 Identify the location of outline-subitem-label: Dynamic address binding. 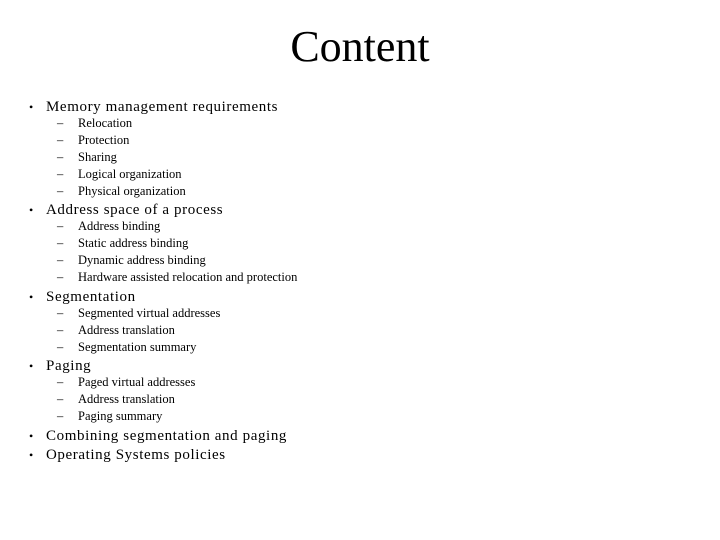
(142, 260).